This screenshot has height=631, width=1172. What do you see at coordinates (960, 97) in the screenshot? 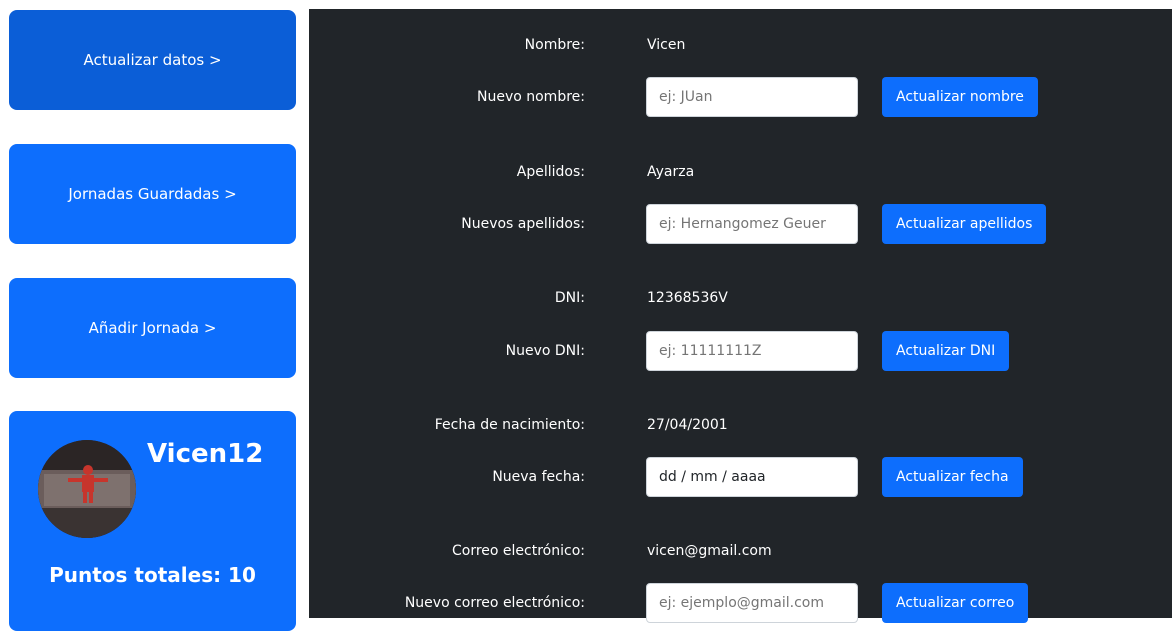
I see `update-name-button: Actualizar nombre` at bounding box center [960, 97].